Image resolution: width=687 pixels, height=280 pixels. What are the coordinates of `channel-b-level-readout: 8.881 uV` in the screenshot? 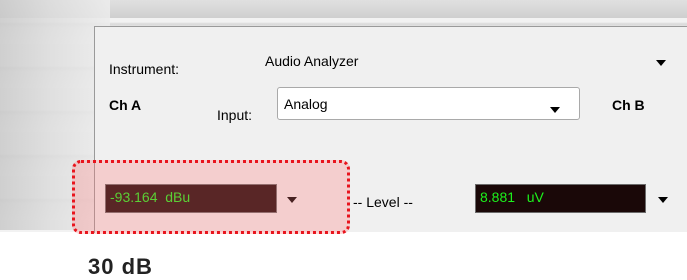 It's located at (560, 198).